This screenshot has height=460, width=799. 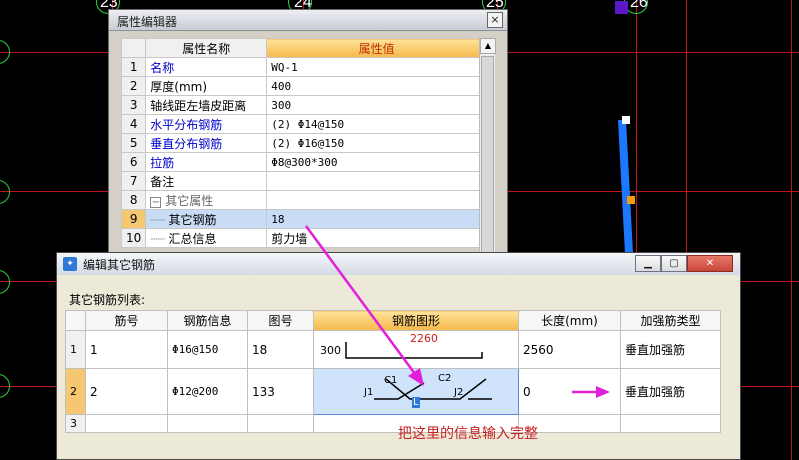 I want to click on property-name: 名称, so click(x=206, y=67).